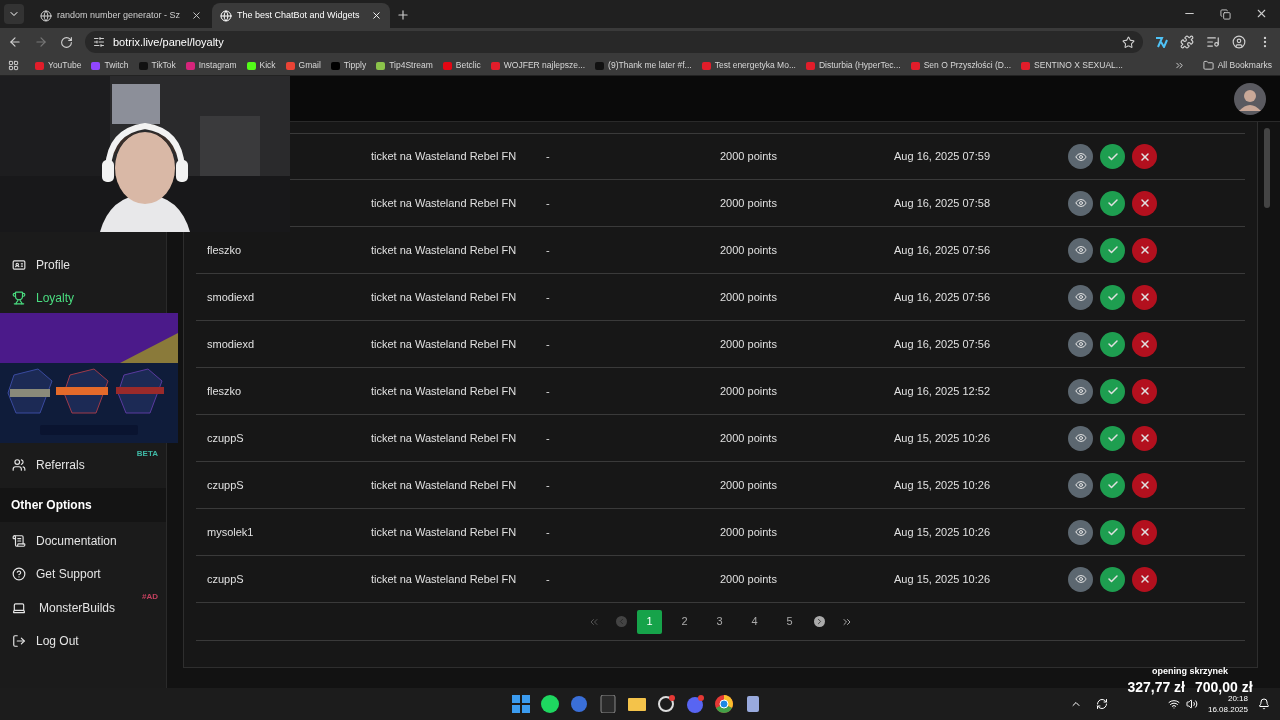  I want to click on next-page-icon, so click(819, 621).